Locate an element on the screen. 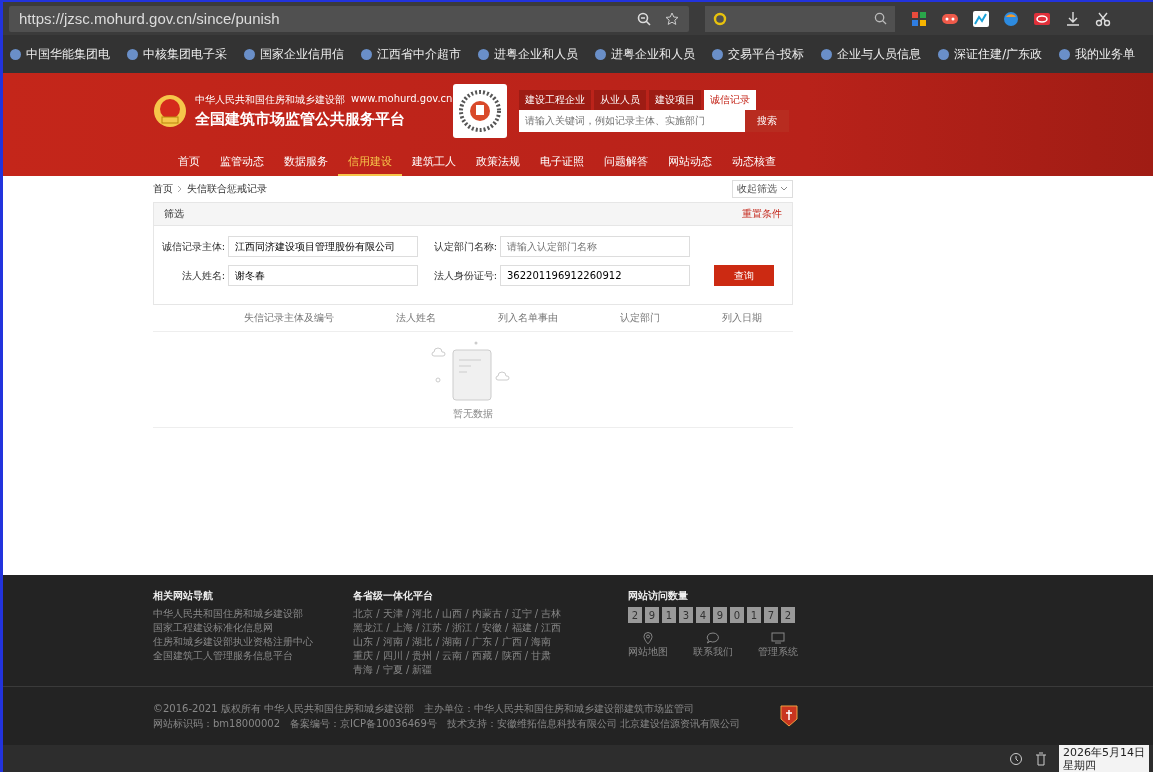  bookmark-link: 企业与人员信息 is located at coordinates (879, 54).